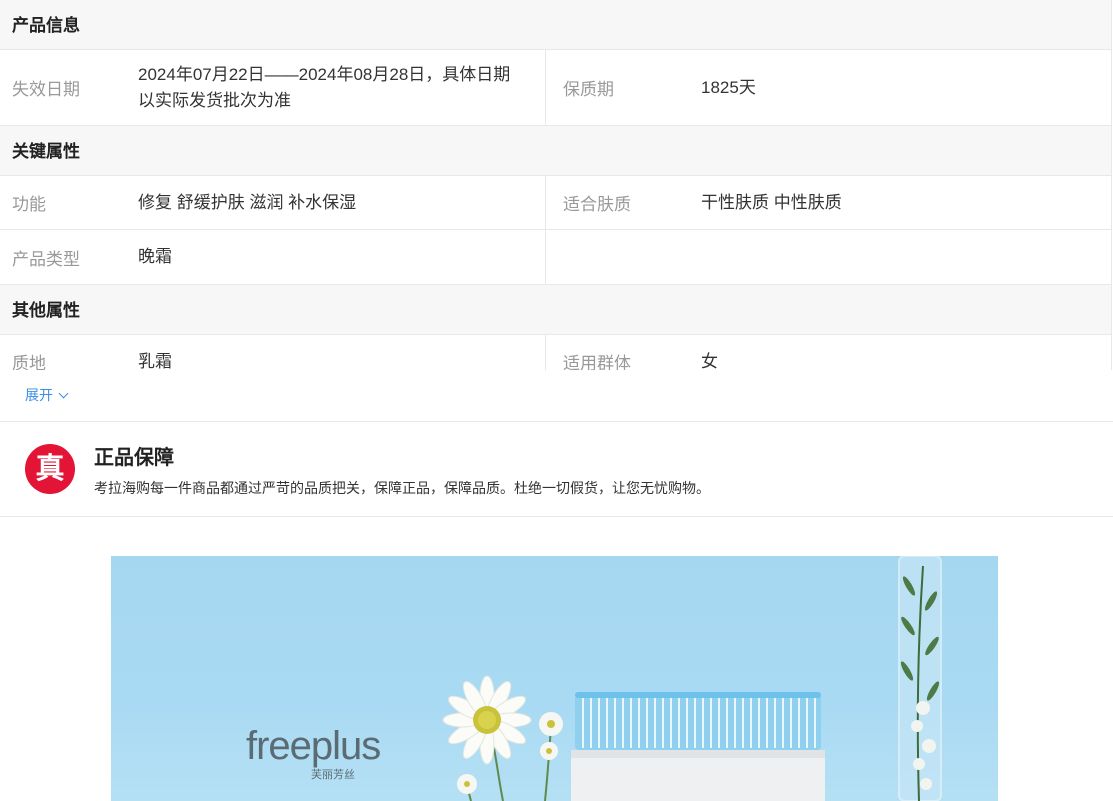 This screenshot has height=801, width=1113. Describe the element at coordinates (50, 469) in the screenshot. I see `authentic-badge-icon: 真` at that location.